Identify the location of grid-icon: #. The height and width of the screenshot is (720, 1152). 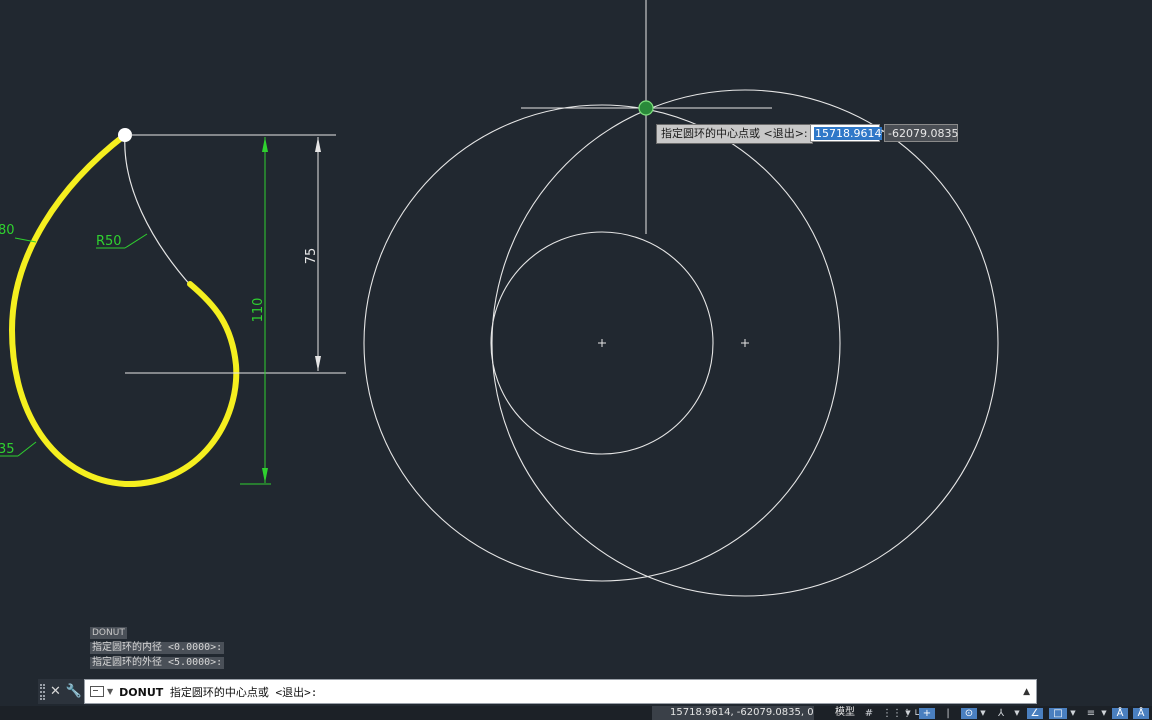
(869, 713).